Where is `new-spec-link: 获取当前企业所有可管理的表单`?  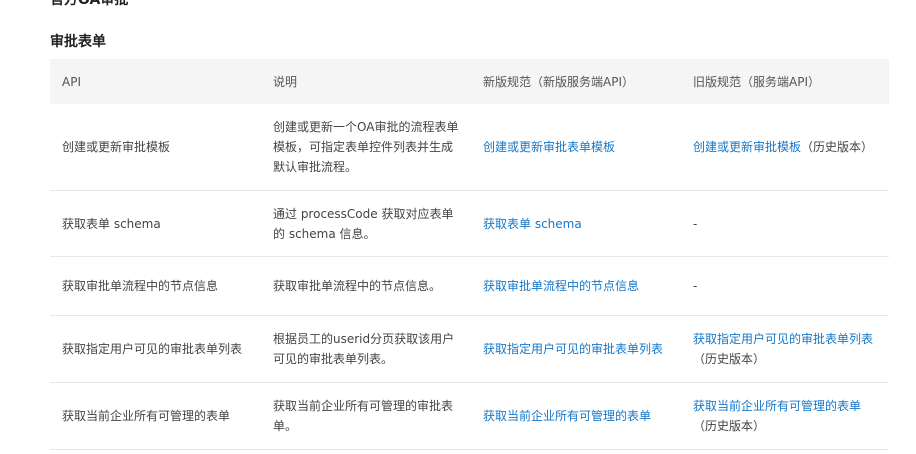 new-spec-link: 获取当前企业所有可管理的表单 is located at coordinates (567, 416).